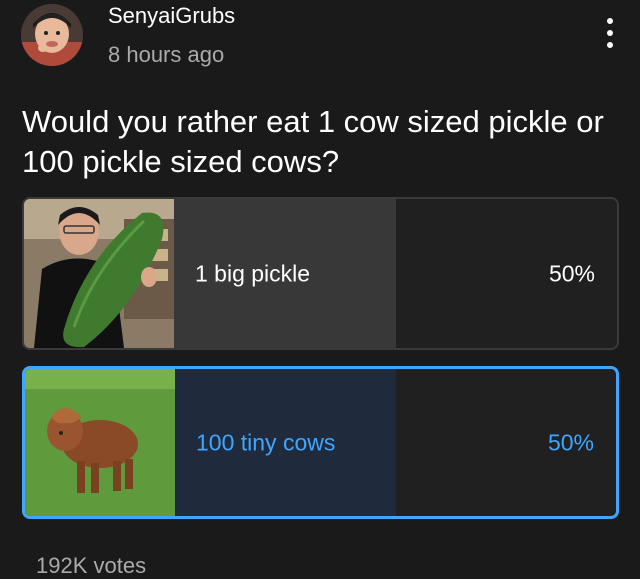  I want to click on avatar, so click(52, 35).